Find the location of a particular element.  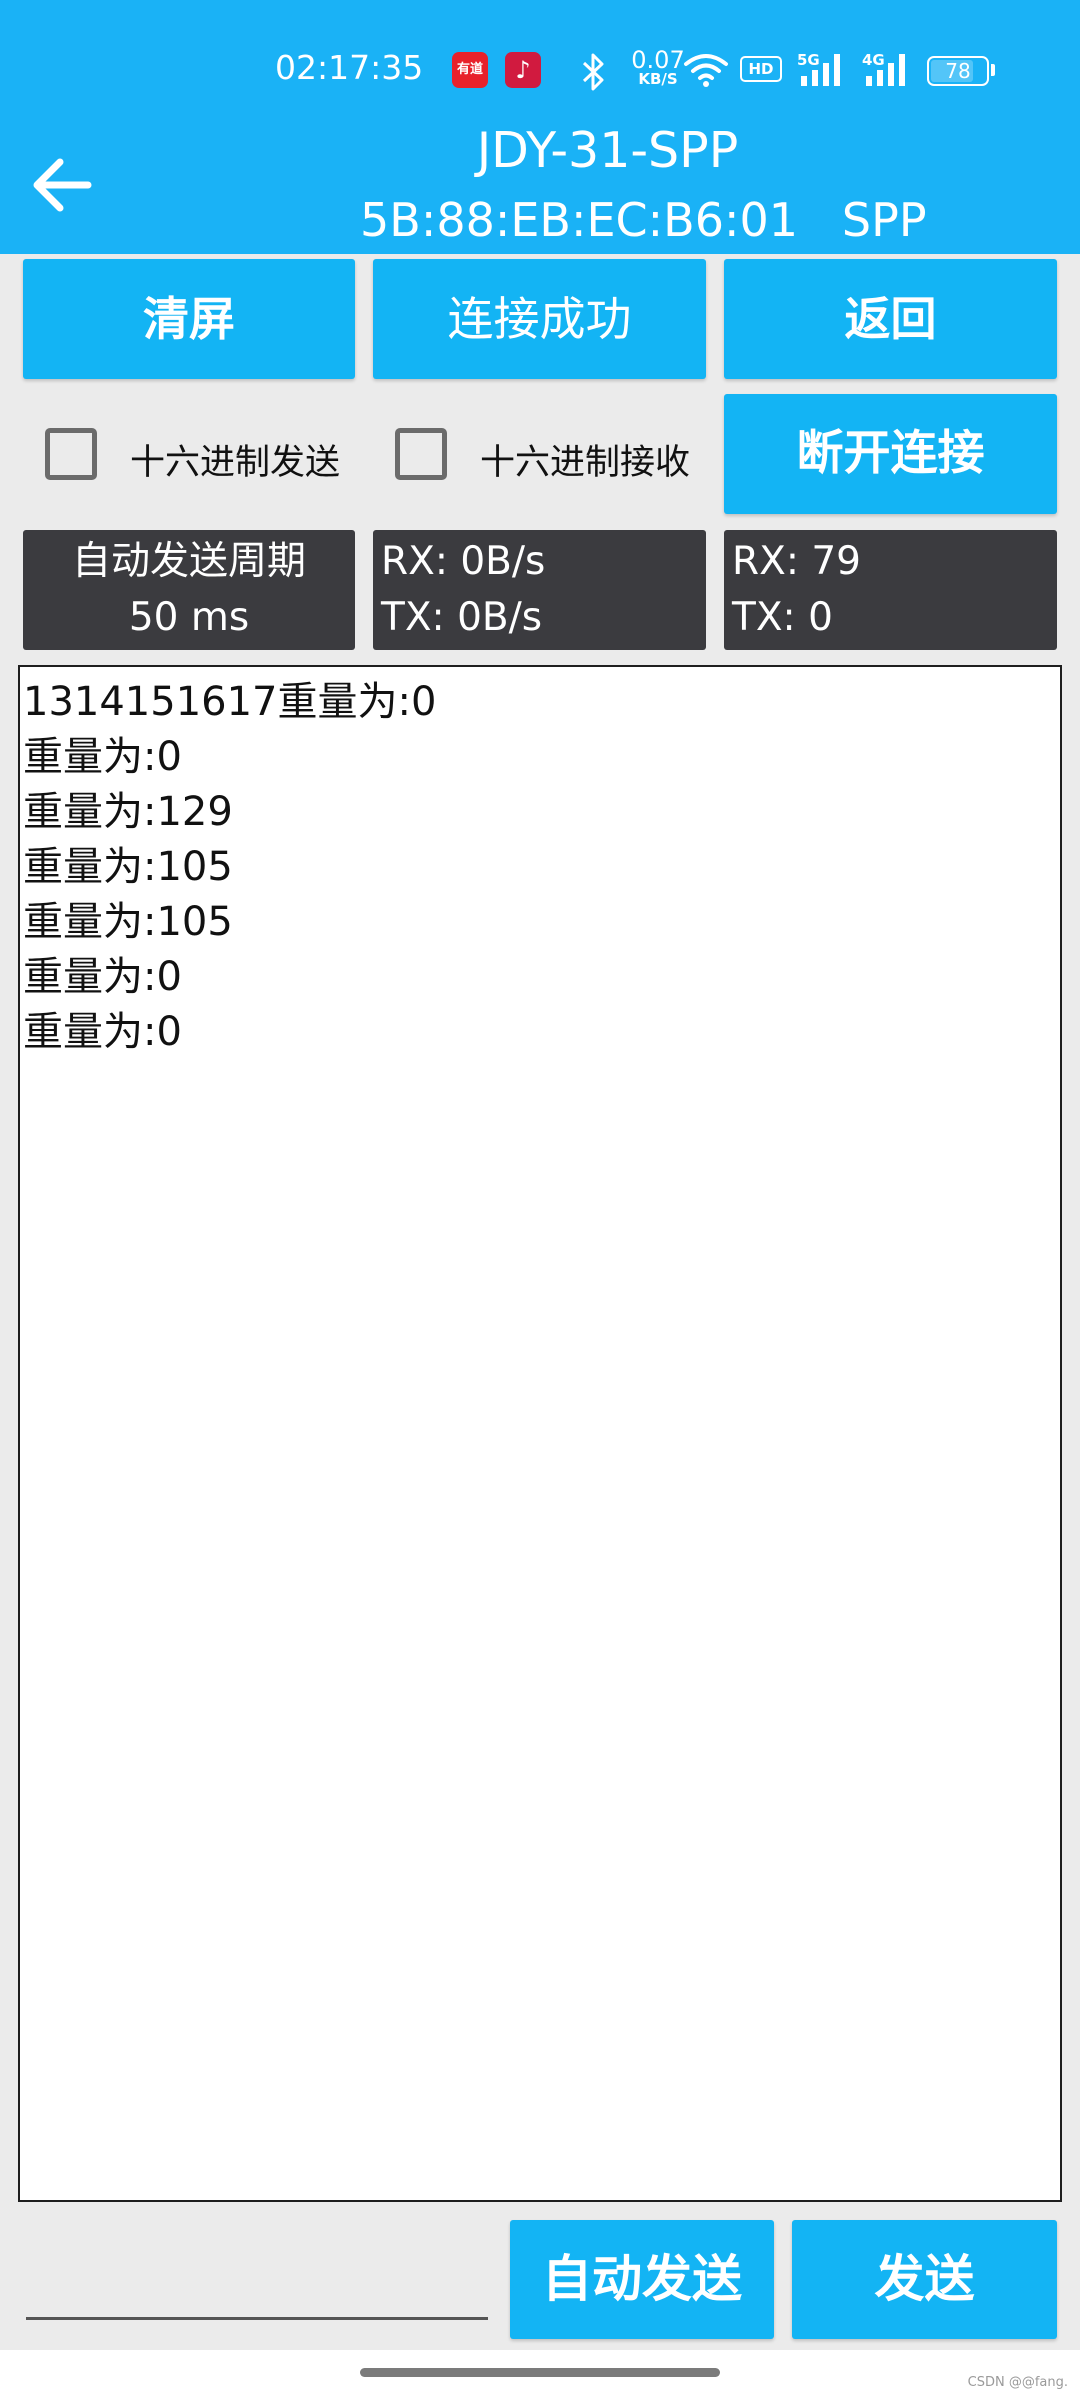

connection-status-button: 连接成功 is located at coordinates (539, 319).